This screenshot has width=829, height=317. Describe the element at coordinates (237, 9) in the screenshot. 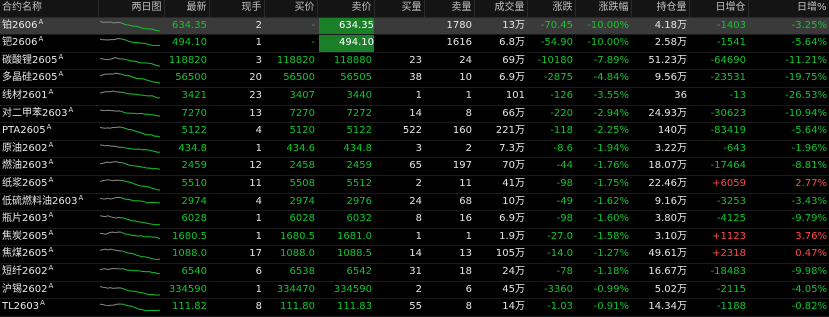

I see `column-header-3: 现手` at that location.